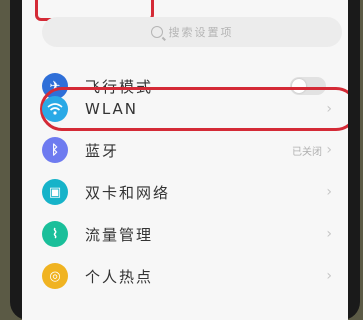 The width and height of the screenshot is (363, 320). I want to click on bluetooth-status: 已关闭, so click(307, 152).